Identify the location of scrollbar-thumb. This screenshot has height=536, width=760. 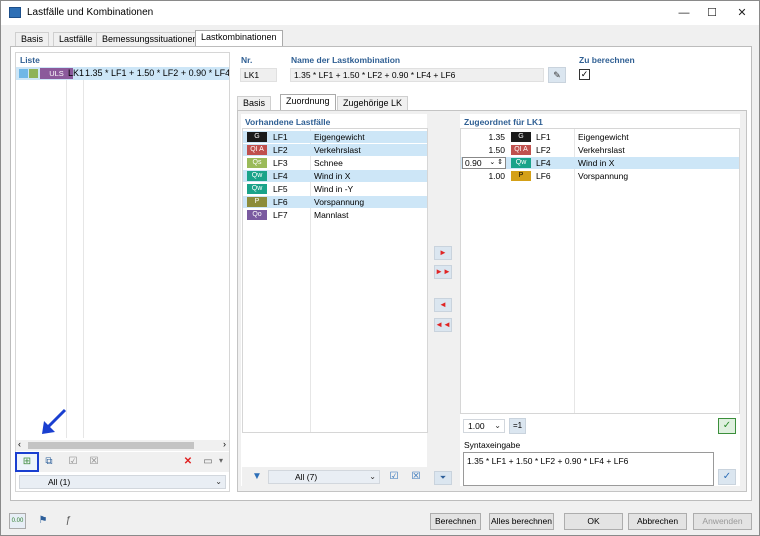
(111, 445).